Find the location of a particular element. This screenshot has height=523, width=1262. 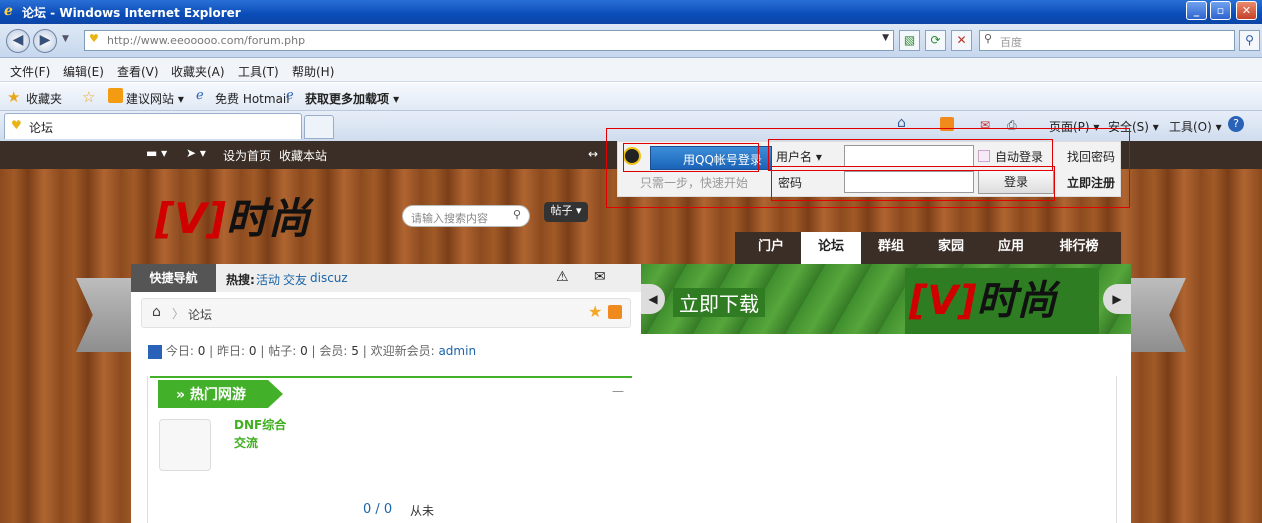

menu-tools: 工具(T) is located at coordinates (258, 71).